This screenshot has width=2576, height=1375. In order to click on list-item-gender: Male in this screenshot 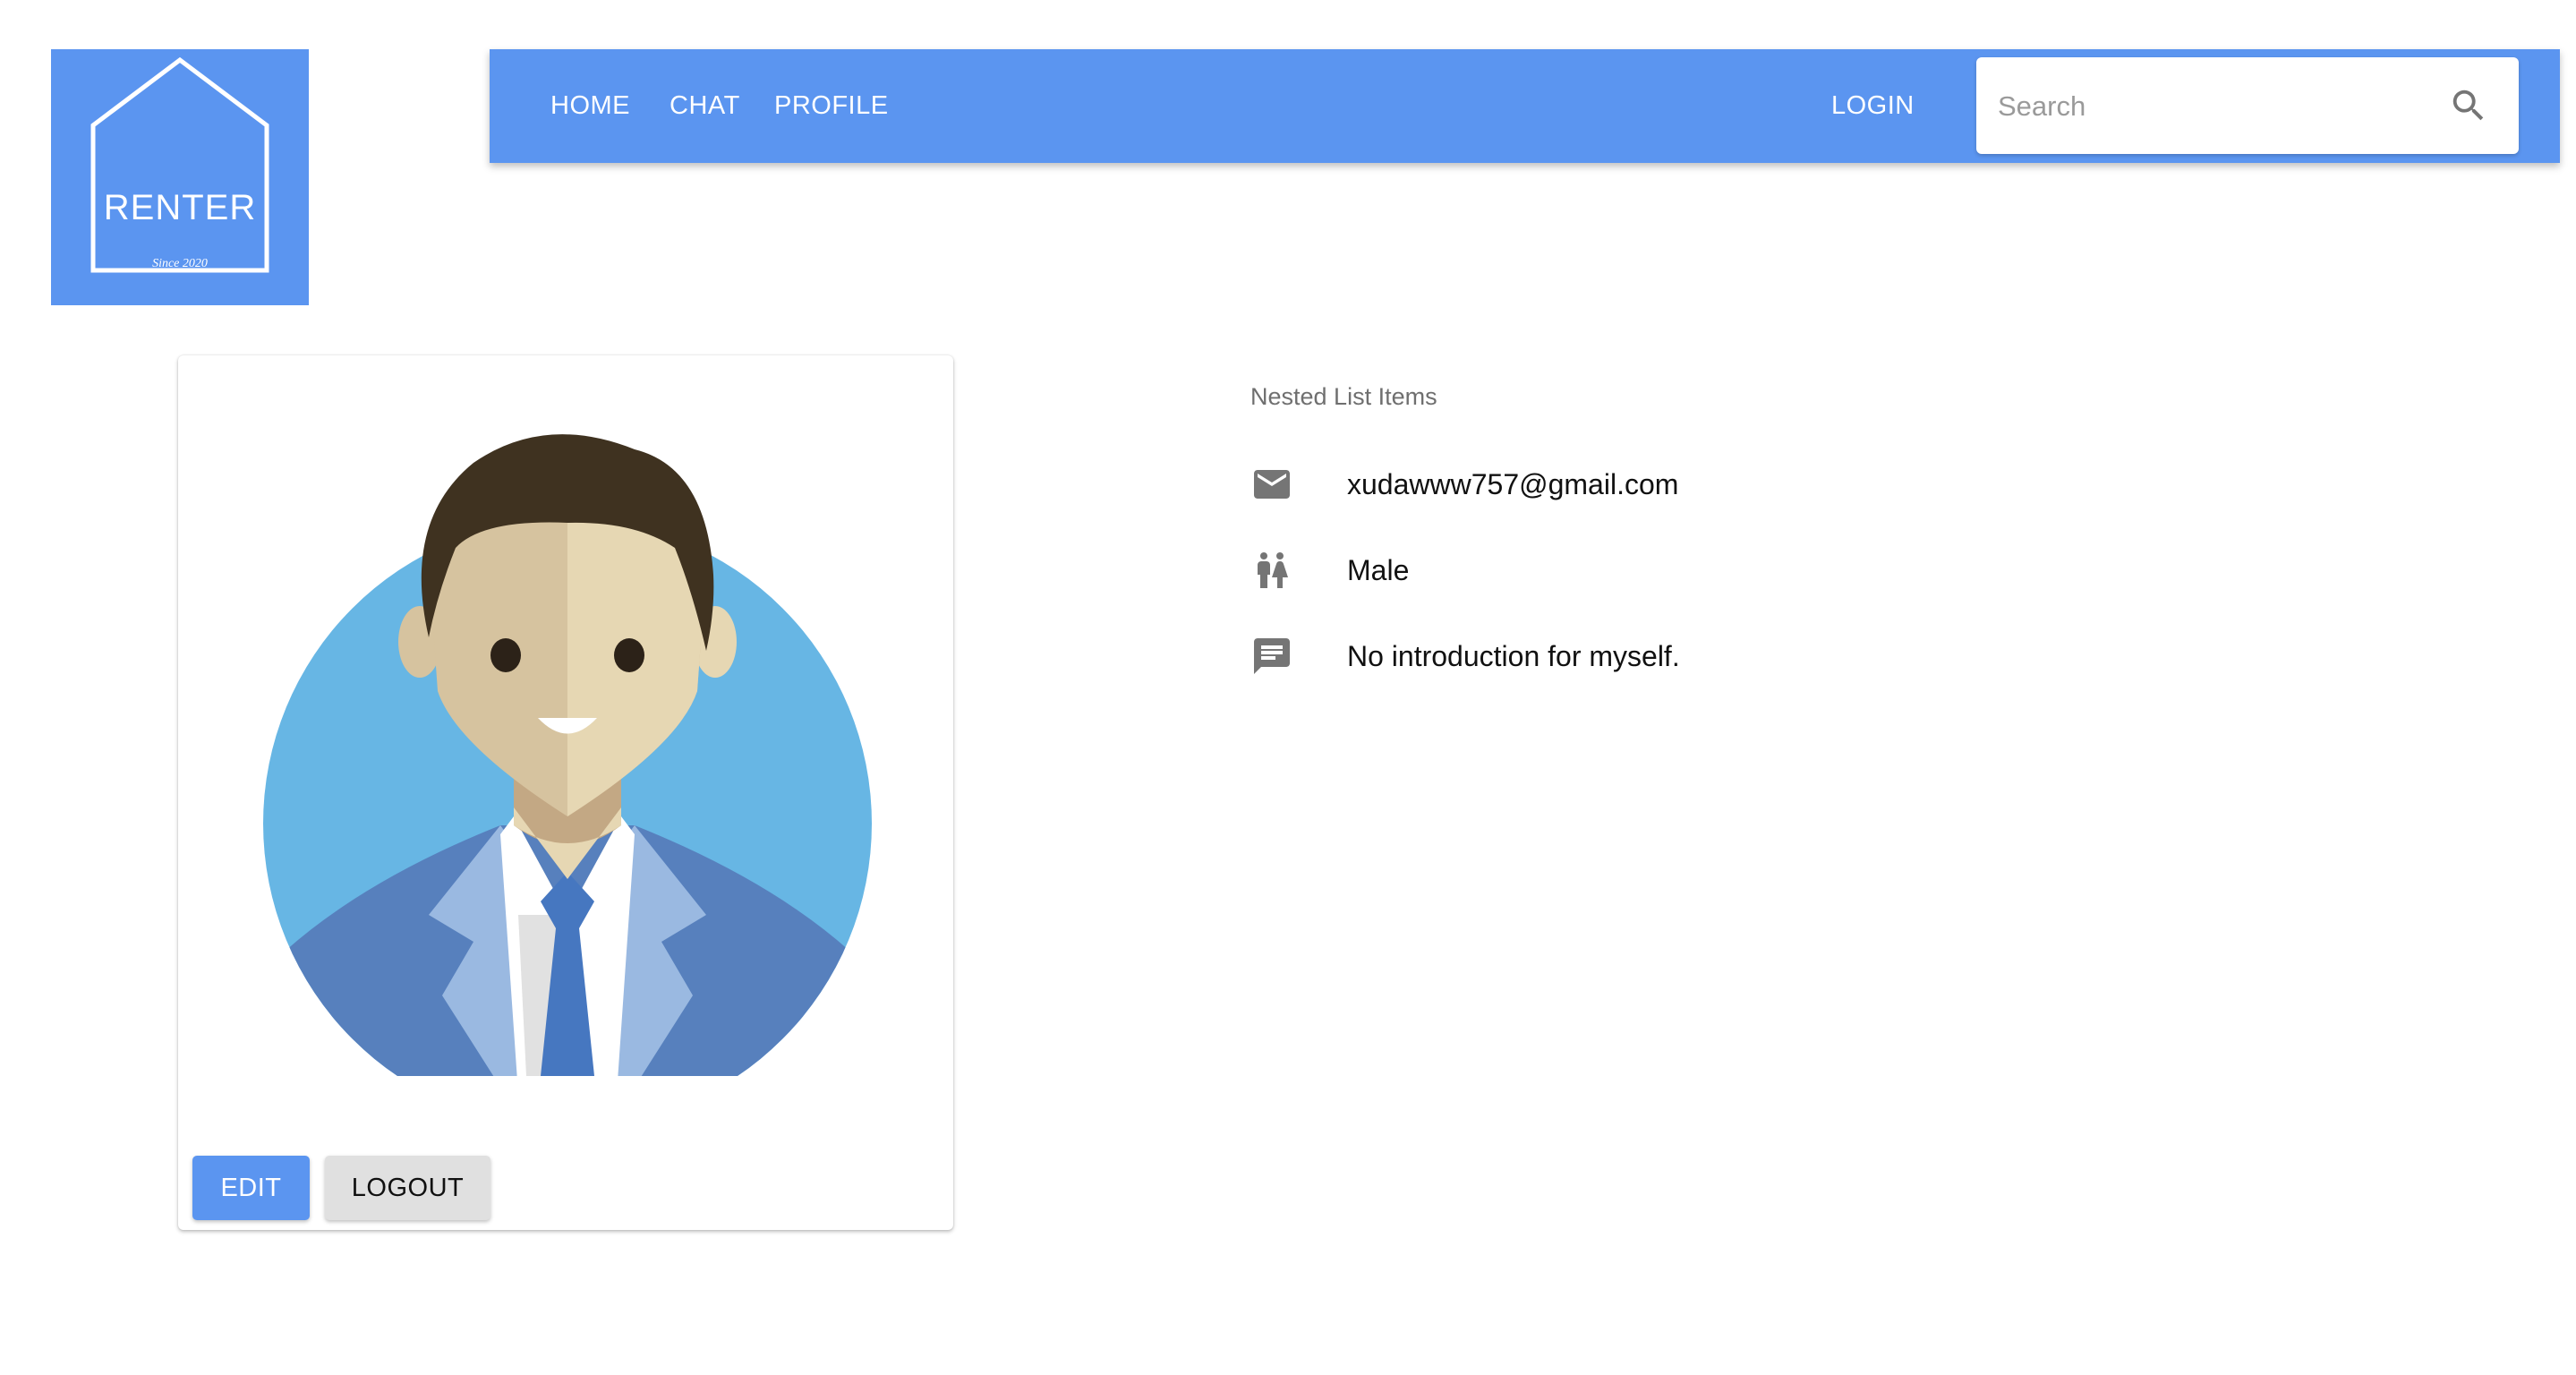, I will do `click(1653, 570)`.